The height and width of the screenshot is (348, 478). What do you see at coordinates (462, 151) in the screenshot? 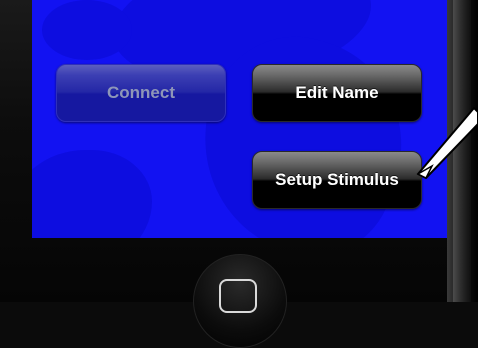
I see `device-side-edge` at bounding box center [462, 151].